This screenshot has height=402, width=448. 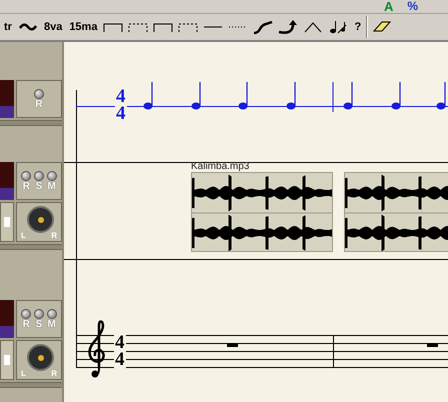 I want to click on percent-button: %, so click(x=412, y=6).